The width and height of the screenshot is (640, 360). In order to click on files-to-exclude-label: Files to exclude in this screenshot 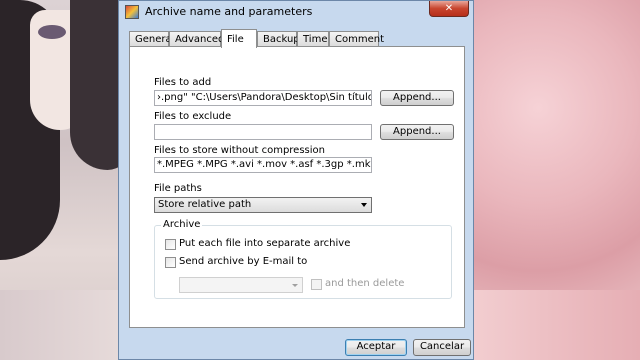, I will do `click(193, 116)`.